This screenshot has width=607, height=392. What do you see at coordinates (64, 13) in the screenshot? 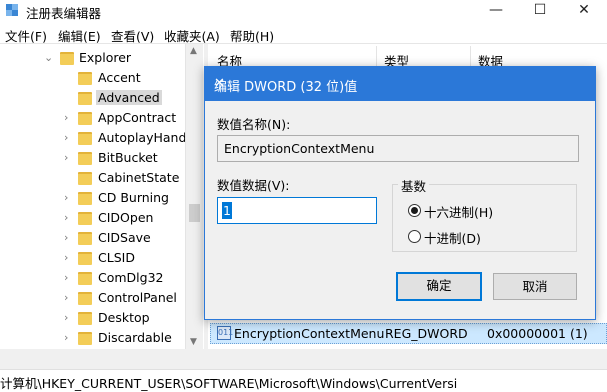
I see `window-title: 注册表编辑器` at bounding box center [64, 13].